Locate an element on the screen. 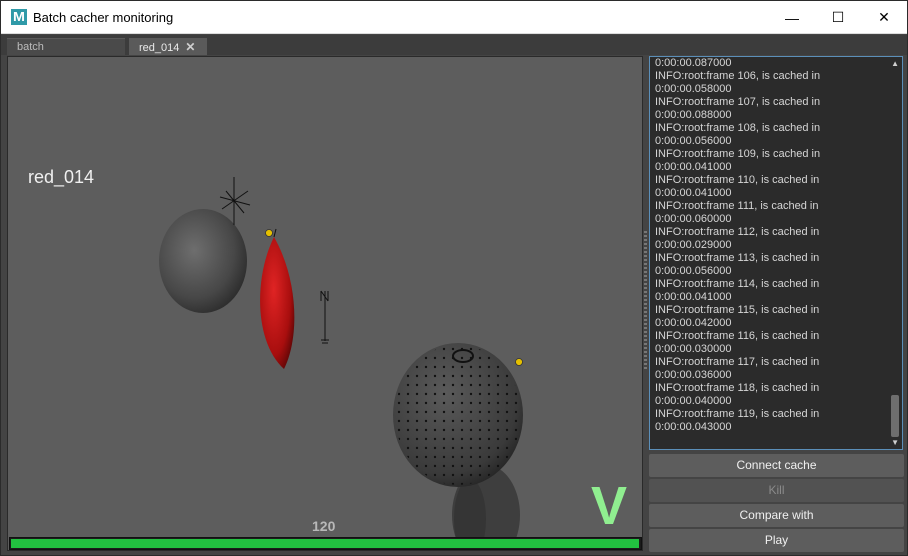 This screenshot has height=556, width=908. tab-red-014: red_014 ✕ is located at coordinates (168, 46).